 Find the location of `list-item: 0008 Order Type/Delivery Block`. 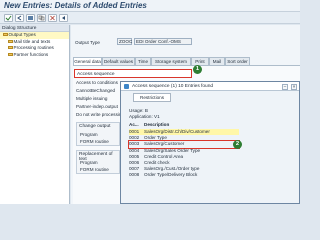

list-item: 0008 Order Type/Delivery Block is located at coordinates (184, 175).